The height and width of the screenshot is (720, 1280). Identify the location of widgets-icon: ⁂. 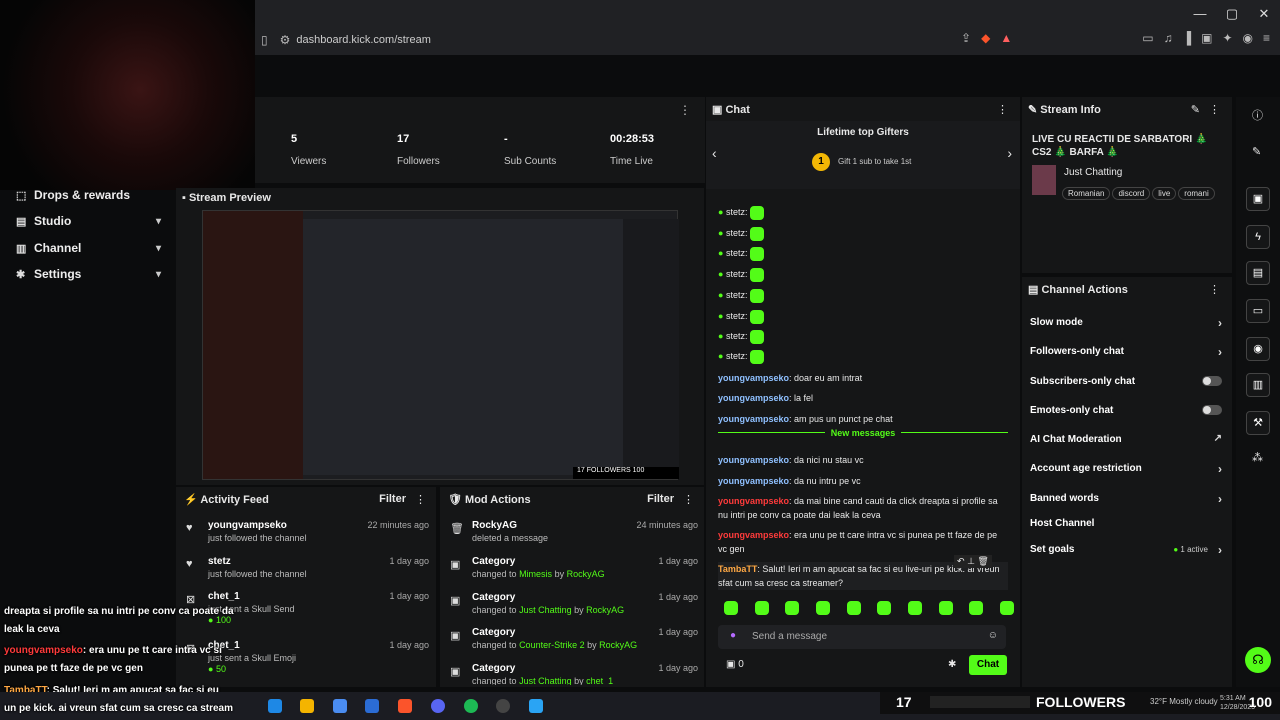
(1257, 457).